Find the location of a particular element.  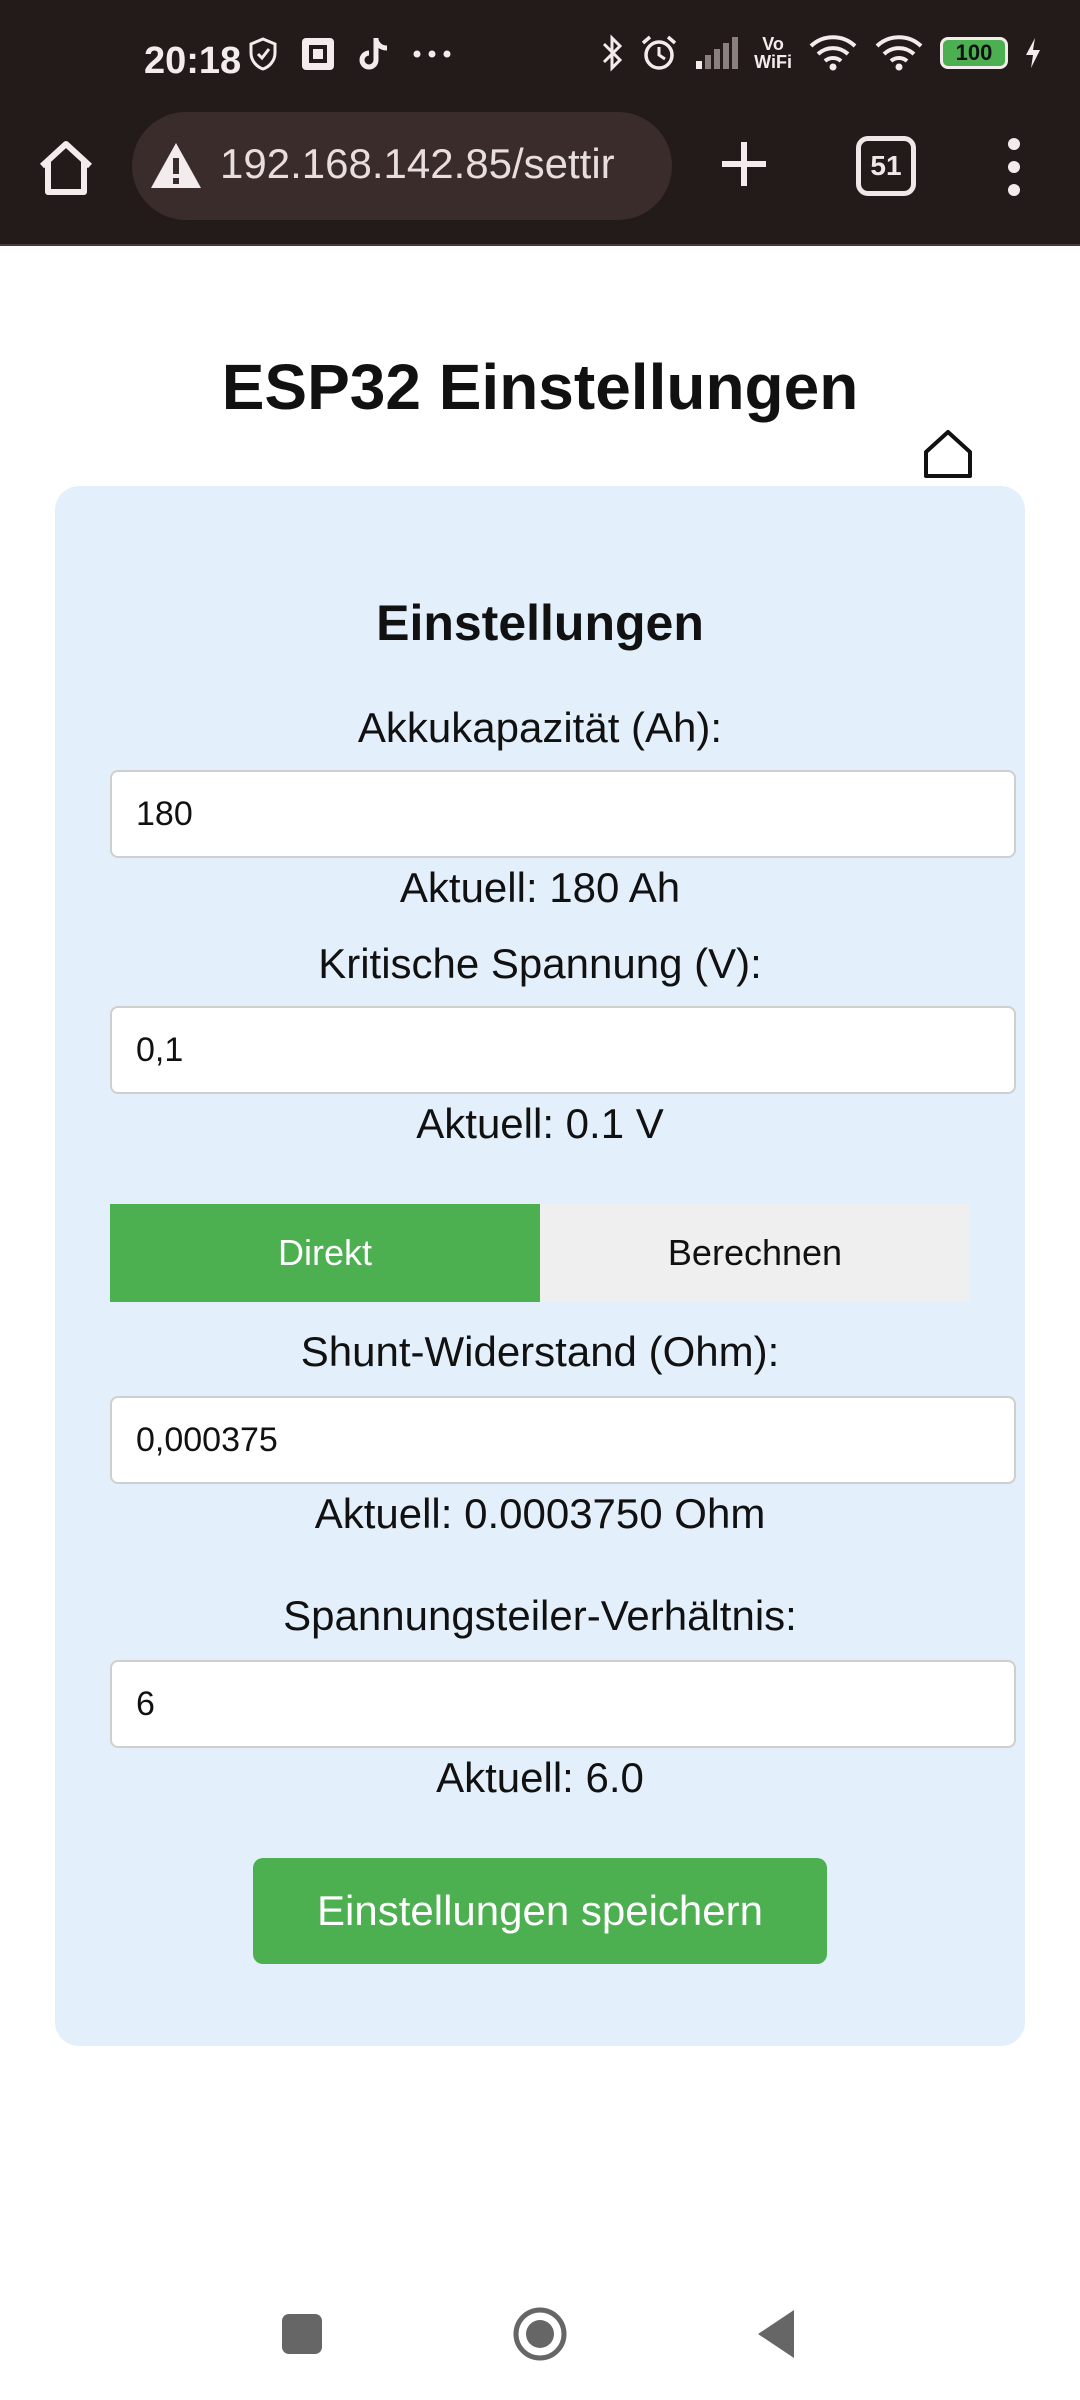

critical-voltage-current: Aktuell: 0.1 V is located at coordinates (540, 1123).